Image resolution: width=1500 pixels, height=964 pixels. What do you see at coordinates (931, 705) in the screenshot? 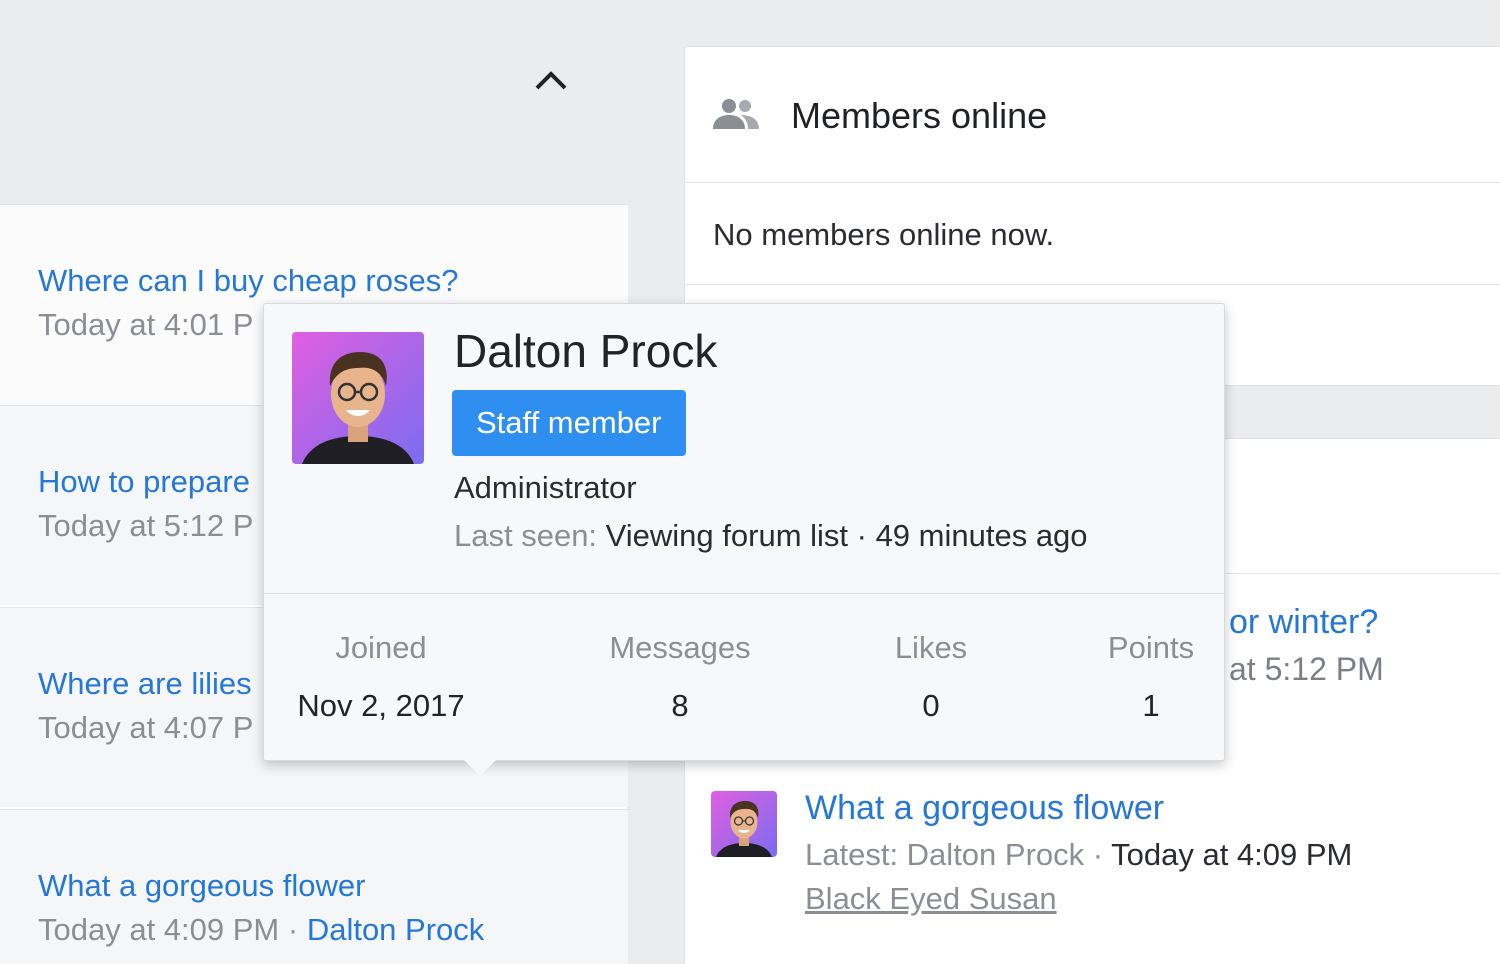
I see `stat-value: 0` at bounding box center [931, 705].